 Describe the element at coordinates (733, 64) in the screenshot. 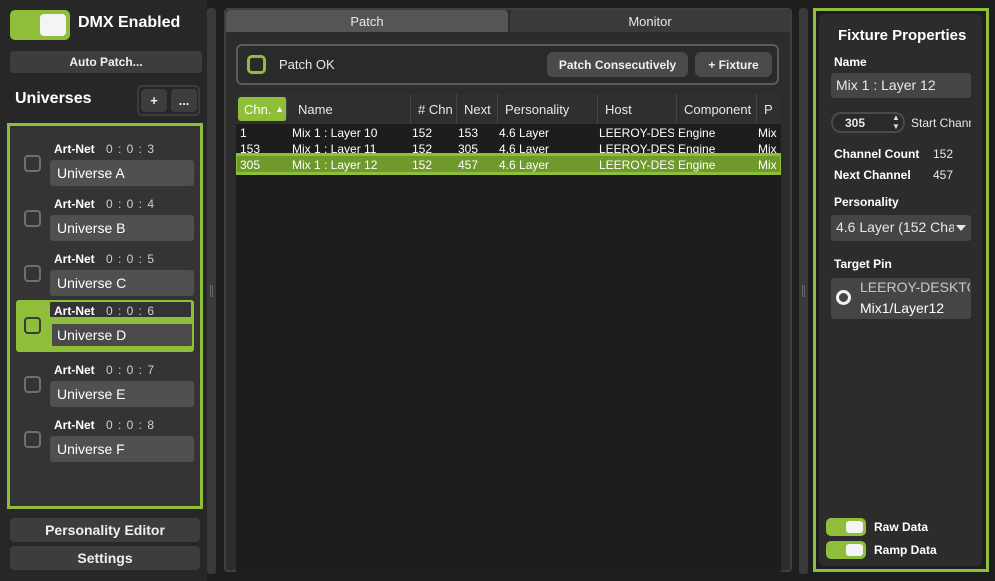

I see `add-fixture-button: + Fixture` at that location.